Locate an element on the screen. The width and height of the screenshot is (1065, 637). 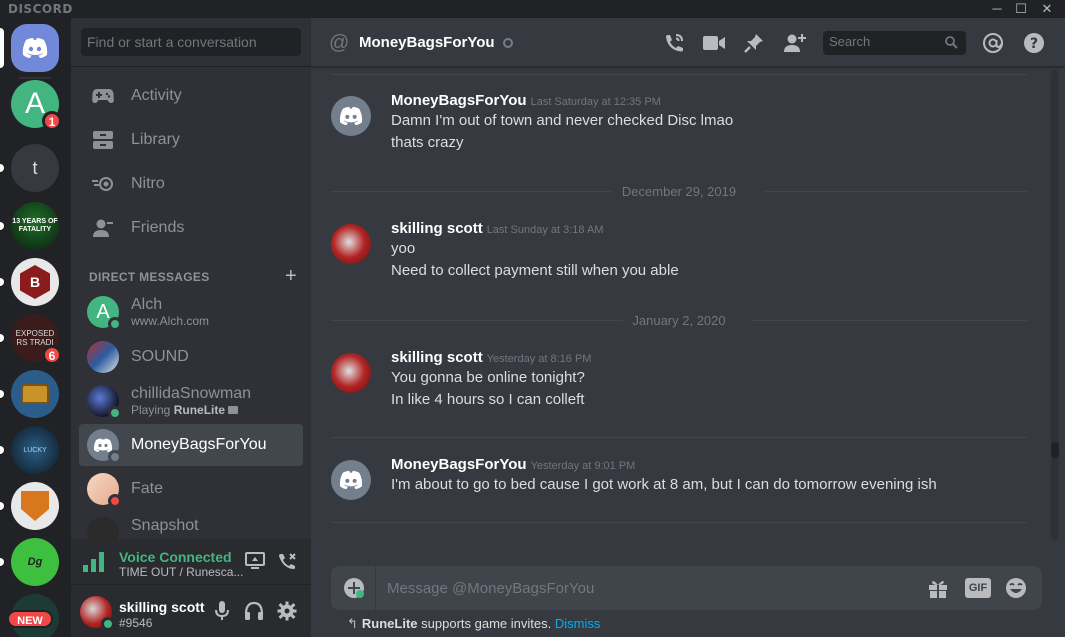
message-text: You gonna be online tonight? is located at coordinates (488, 377).